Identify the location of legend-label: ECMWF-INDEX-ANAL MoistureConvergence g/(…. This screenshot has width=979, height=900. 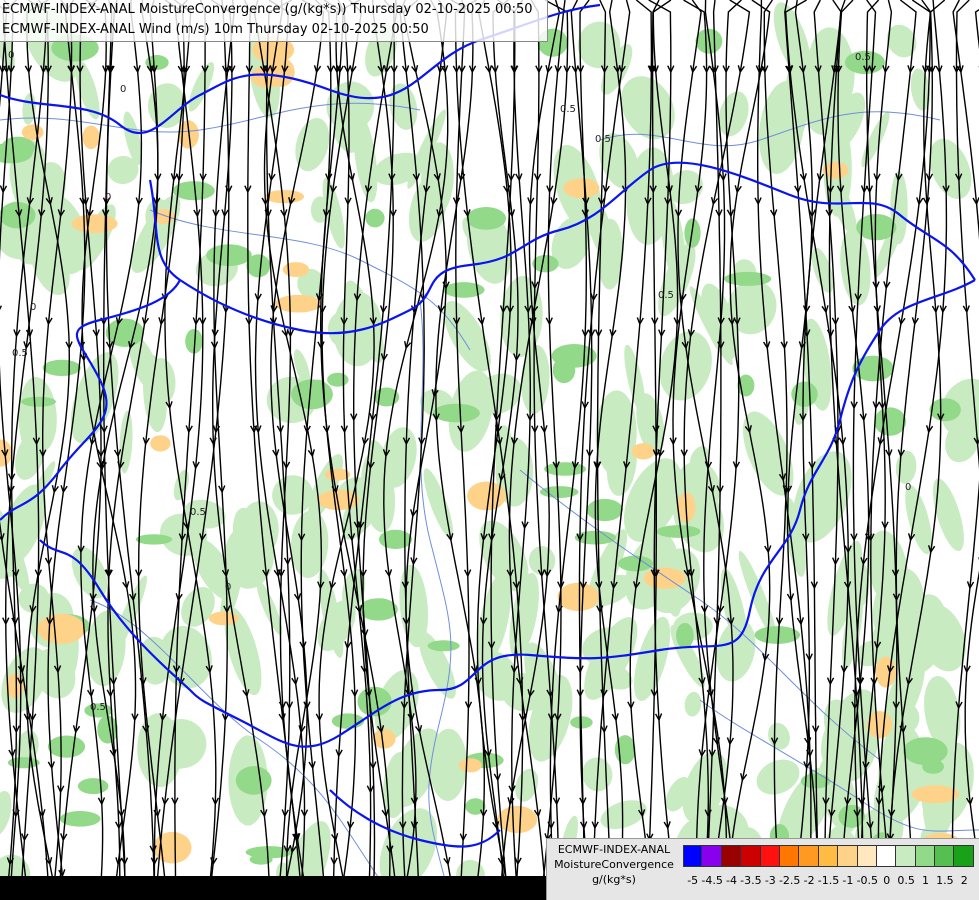
(614, 864).